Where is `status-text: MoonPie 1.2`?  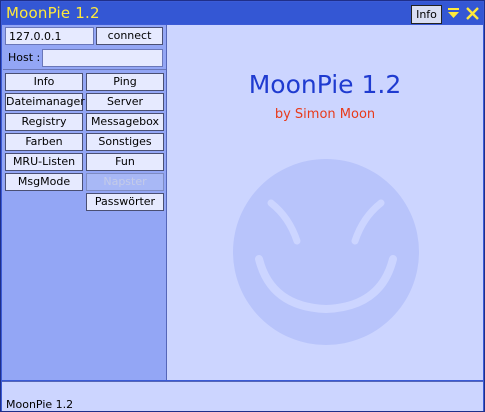
status-text: MoonPie 1.2 is located at coordinates (40, 404).